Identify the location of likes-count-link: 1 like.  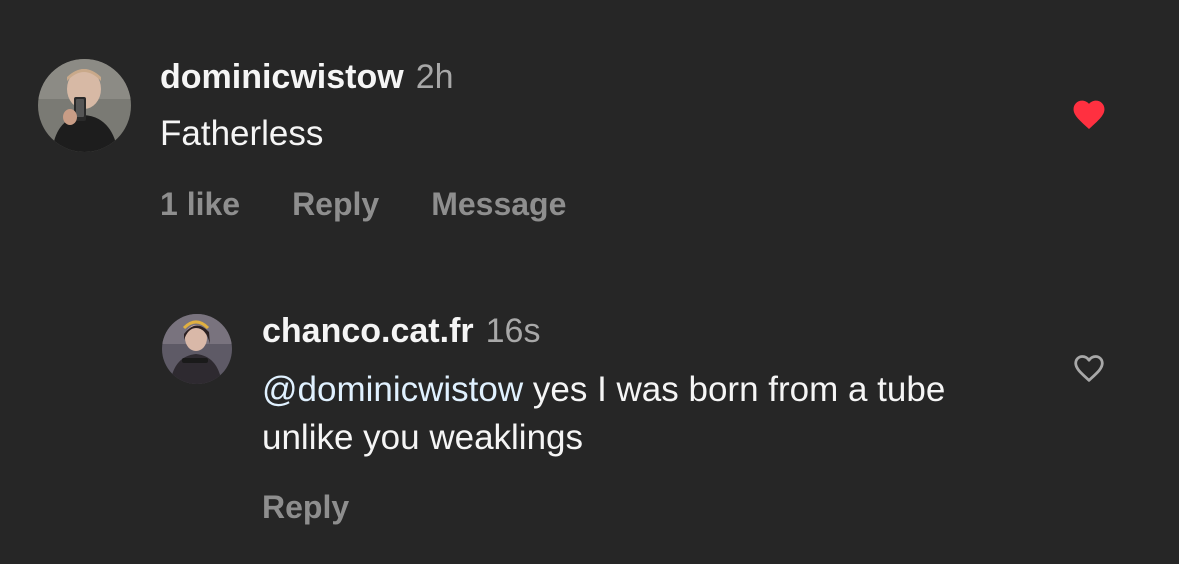
(200, 204).